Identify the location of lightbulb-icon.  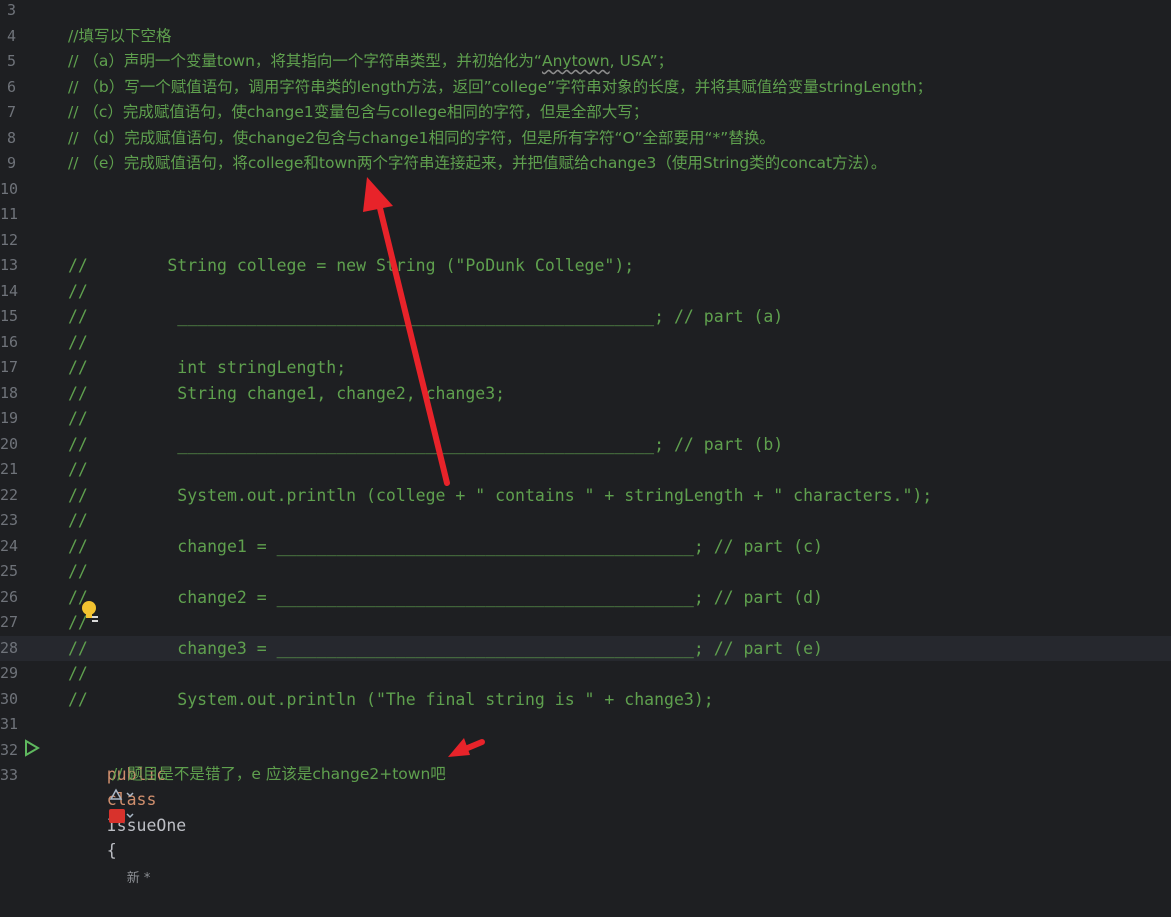
(90, 613).